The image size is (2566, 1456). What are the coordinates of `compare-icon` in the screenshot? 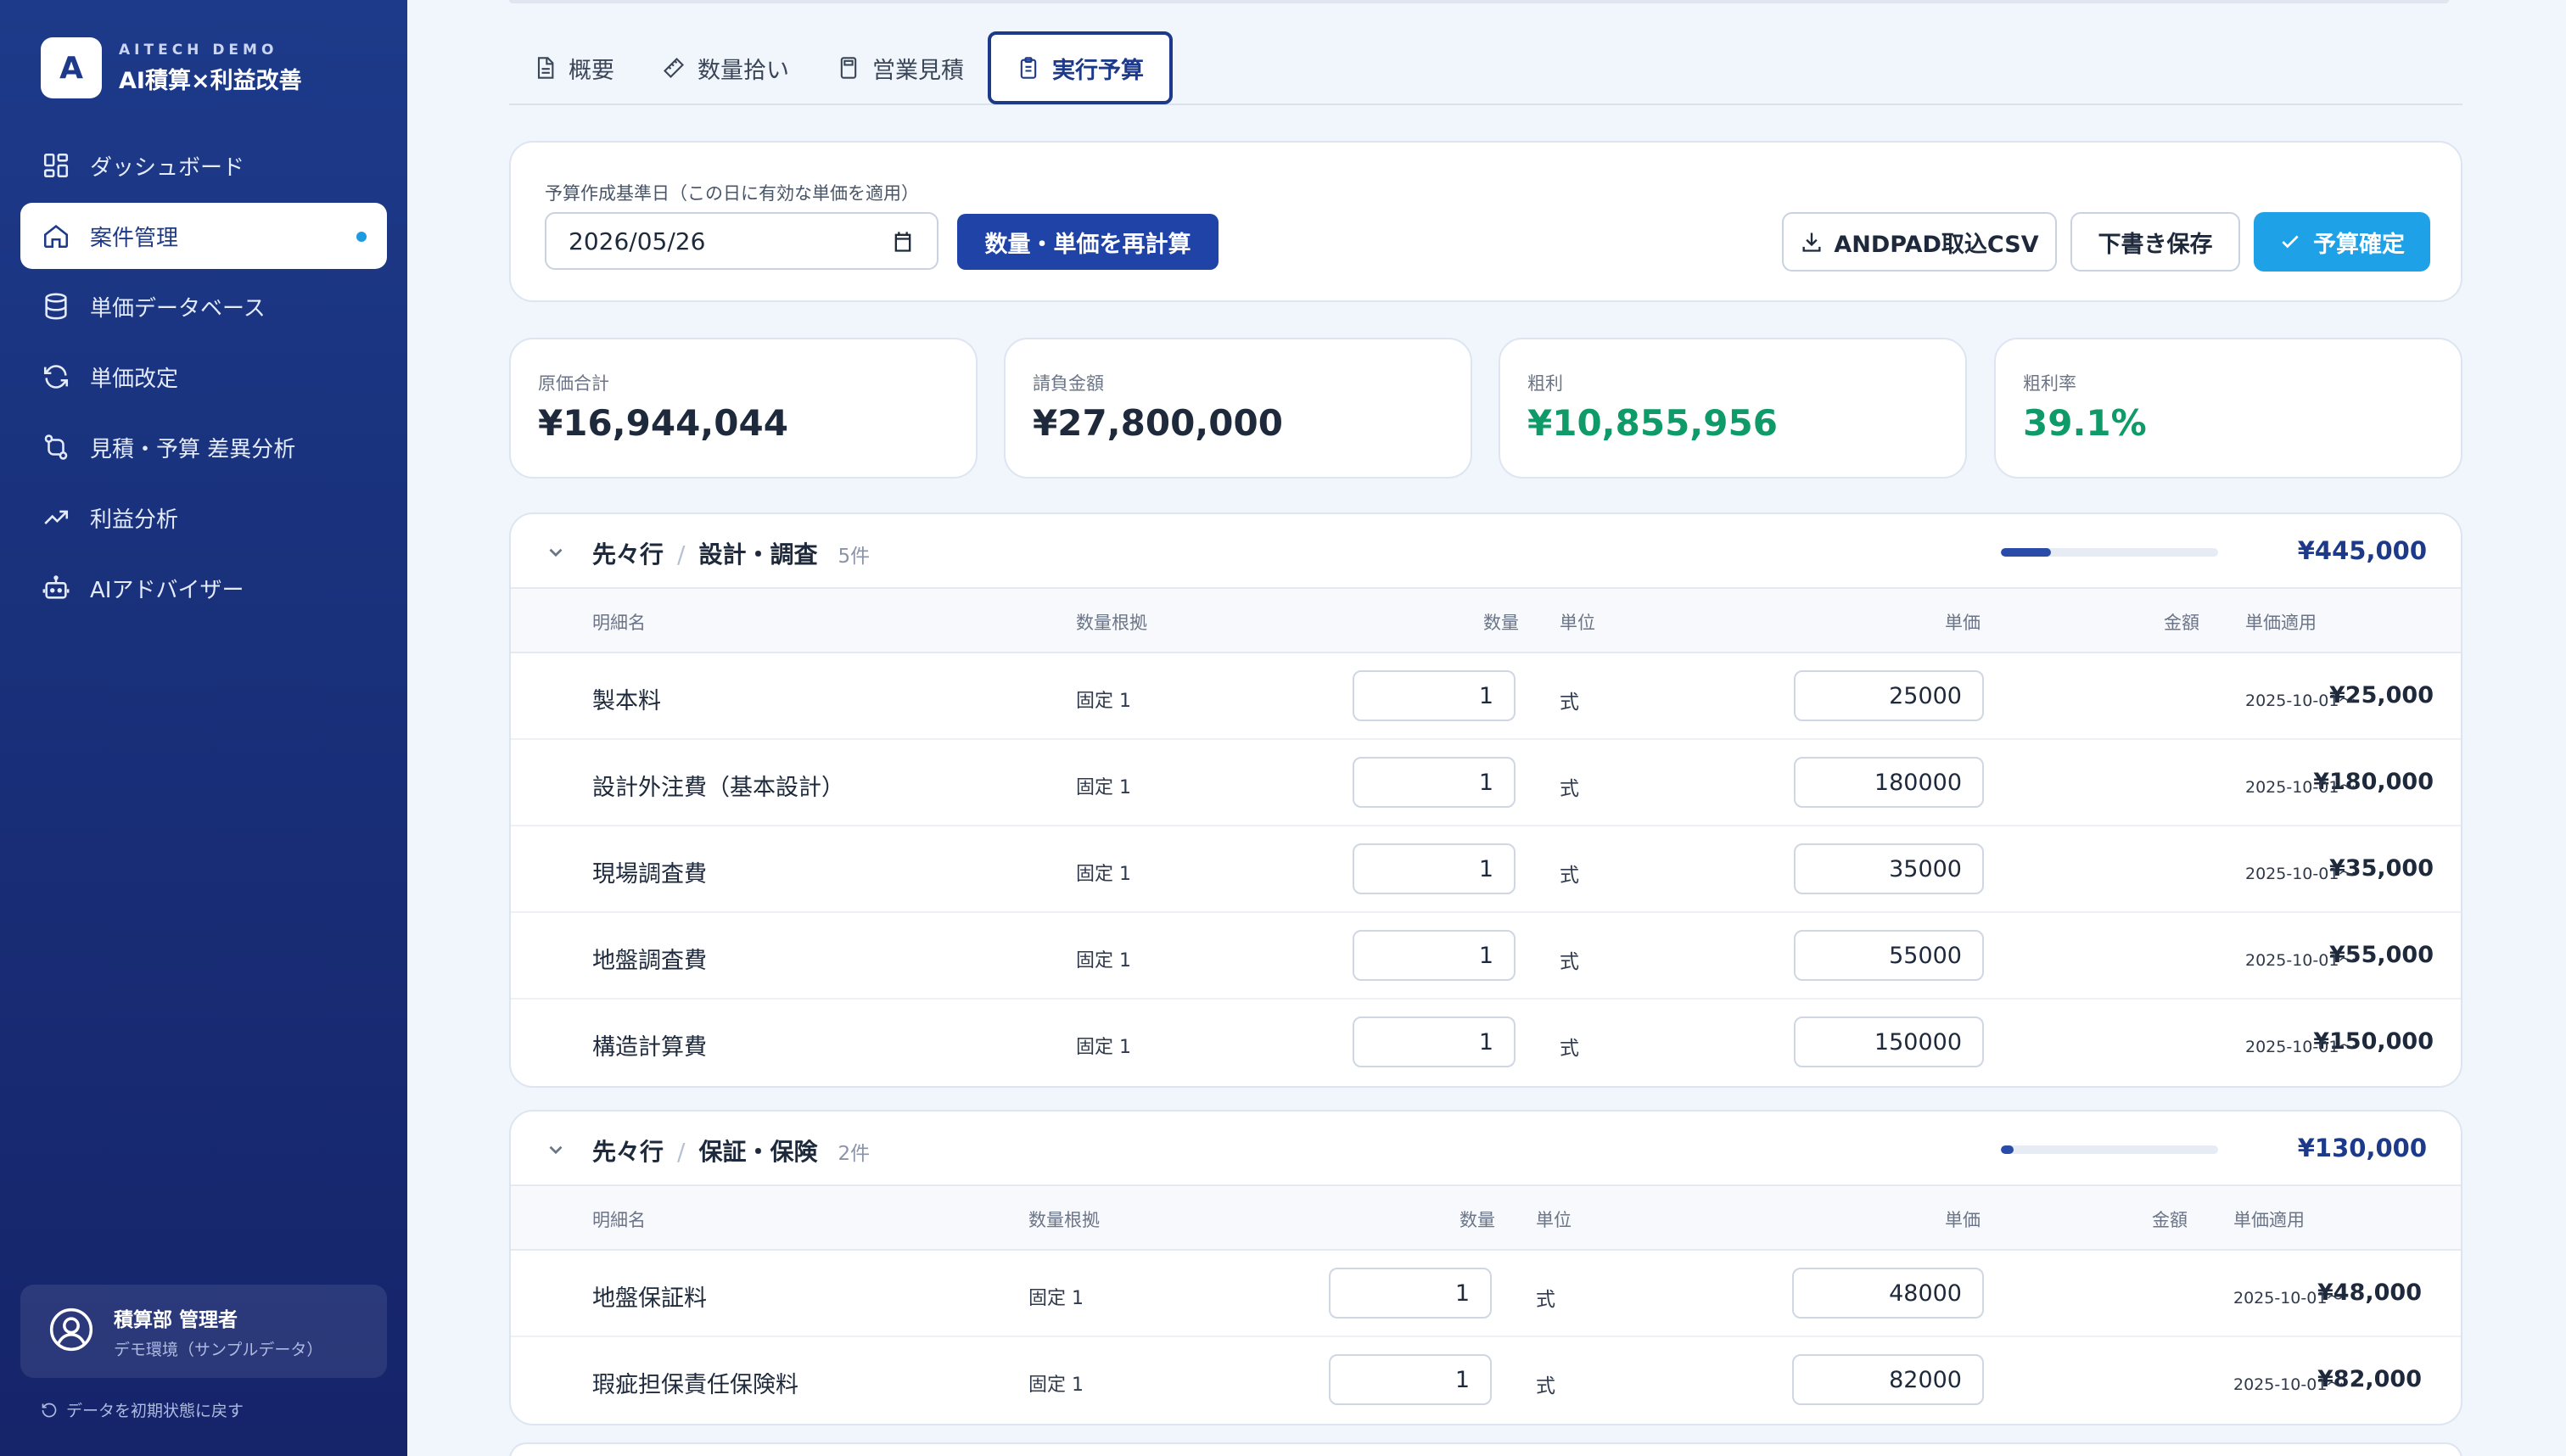 It's located at (56, 447).